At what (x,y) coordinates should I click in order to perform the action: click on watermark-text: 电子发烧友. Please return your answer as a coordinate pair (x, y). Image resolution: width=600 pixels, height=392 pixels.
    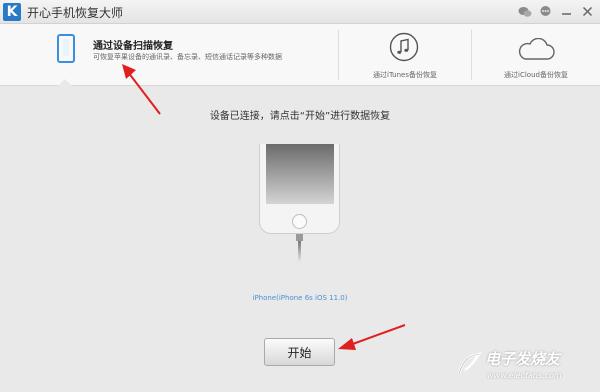
    Looking at the image, I should click on (523, 359).